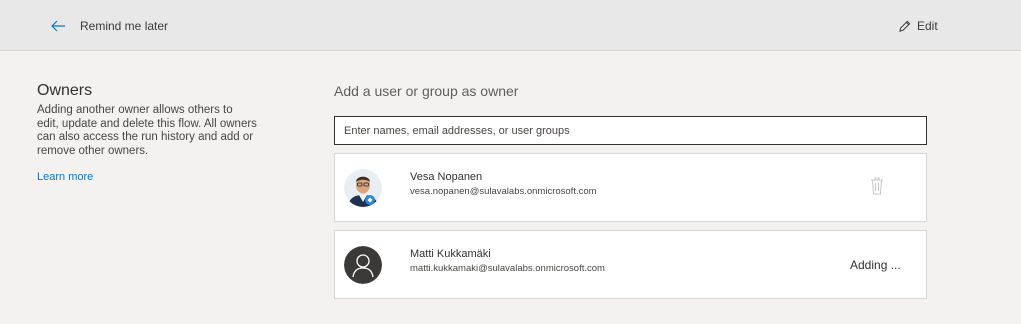 The image size is (1021, 324). I want to click on add-owner-heading: Add a user or group as owner, so click(426, 91).